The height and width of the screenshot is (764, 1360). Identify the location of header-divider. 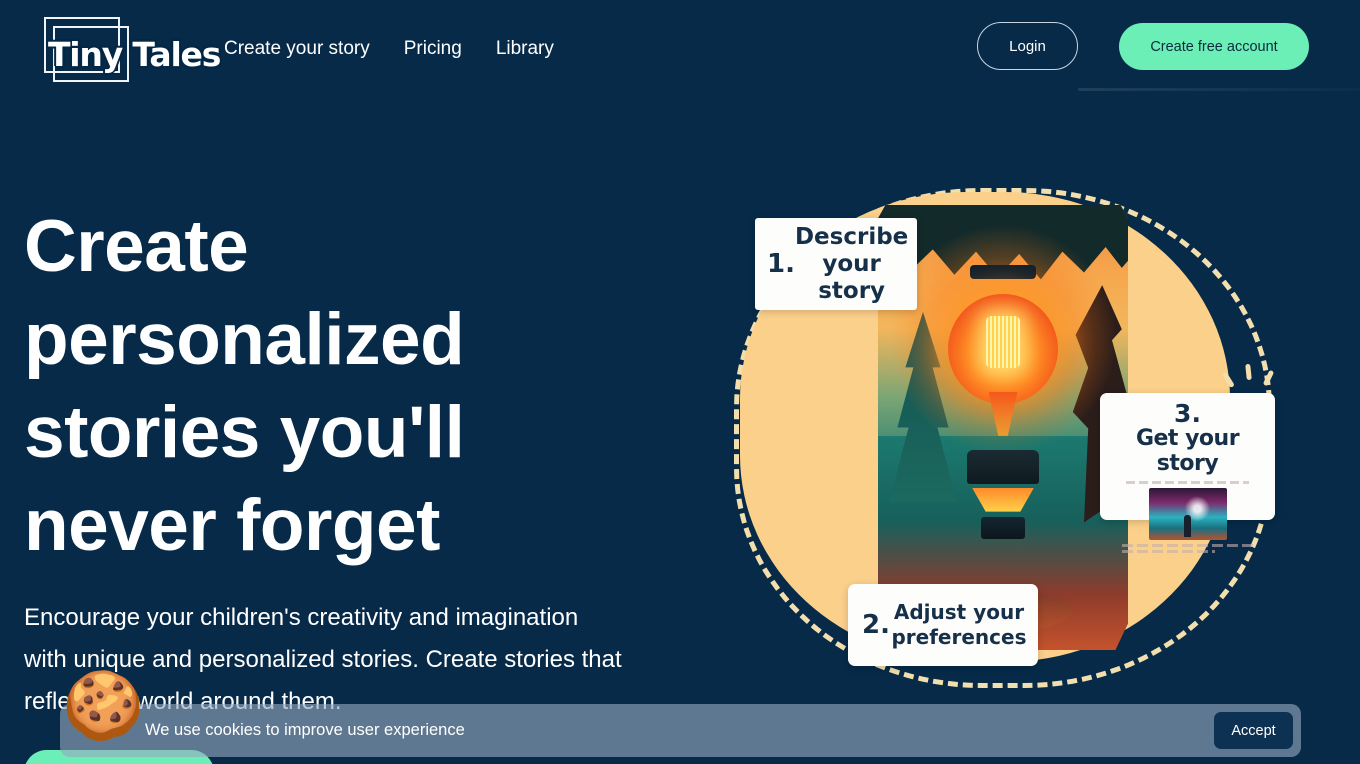
(1219, 89).